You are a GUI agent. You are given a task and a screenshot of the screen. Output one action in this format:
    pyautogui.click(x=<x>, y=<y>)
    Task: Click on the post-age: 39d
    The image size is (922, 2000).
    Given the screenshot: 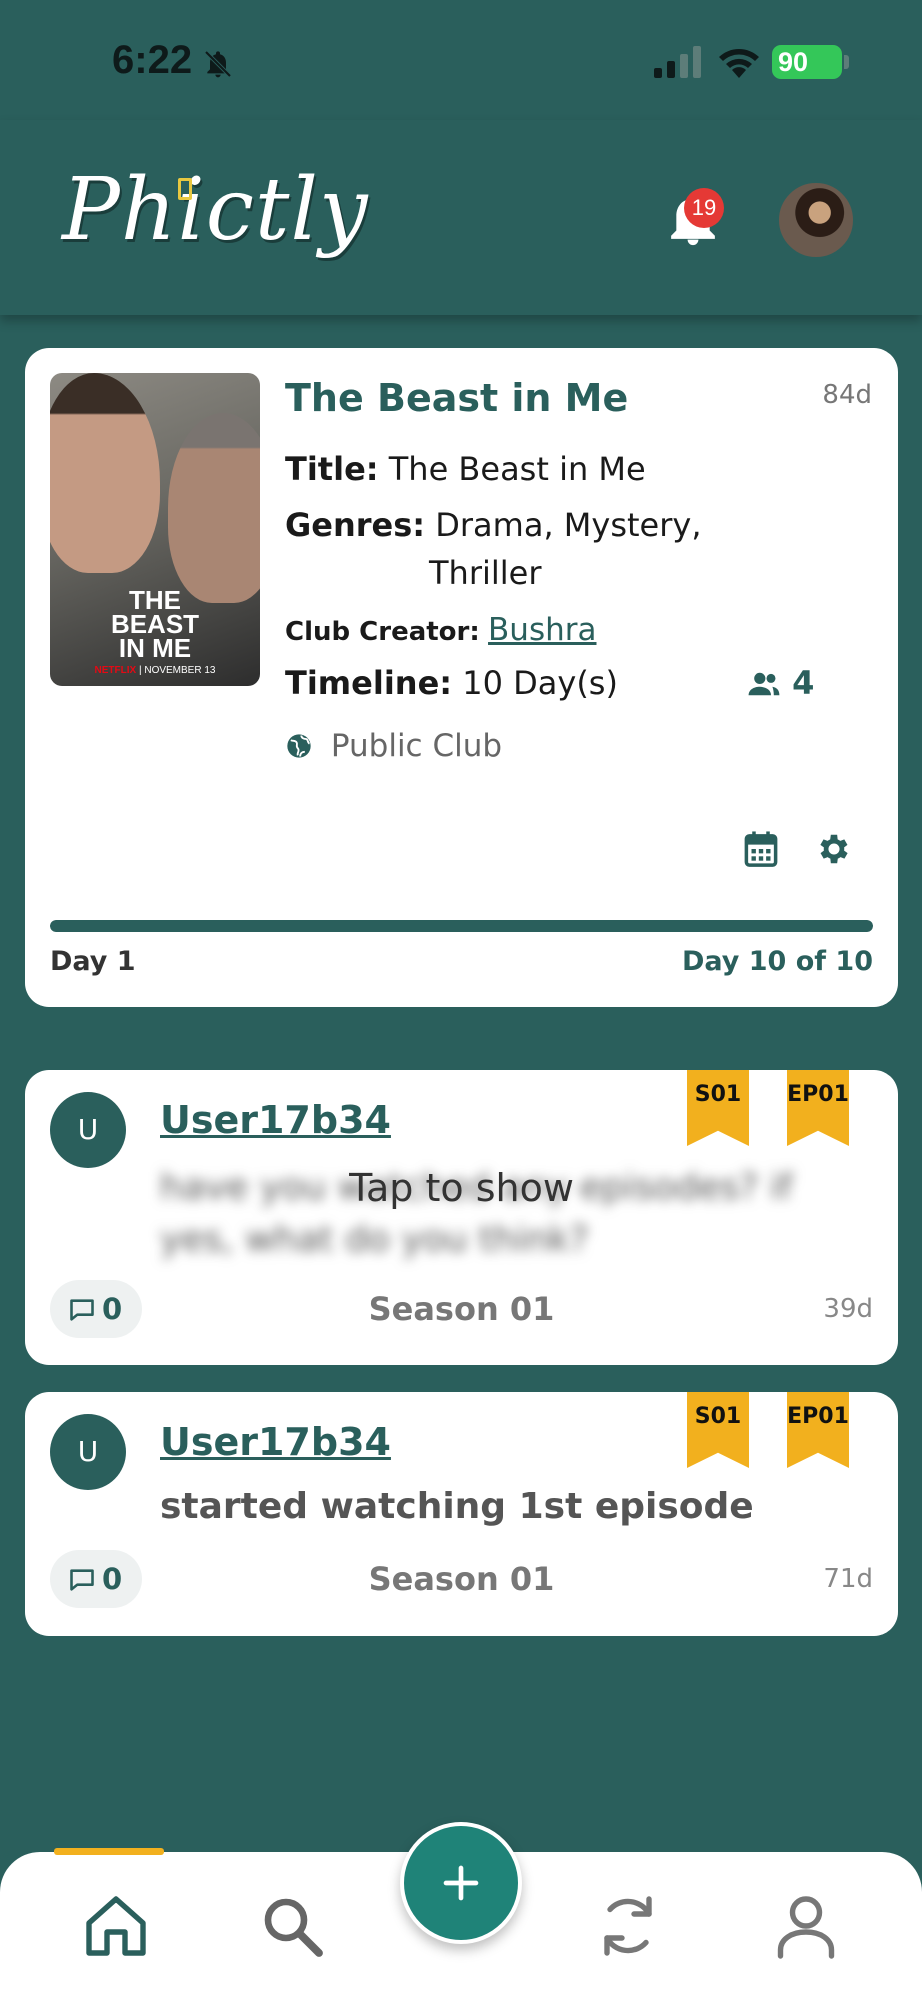 What is the action you would take?
    pyautogui.click(x=848, y=1309)
    